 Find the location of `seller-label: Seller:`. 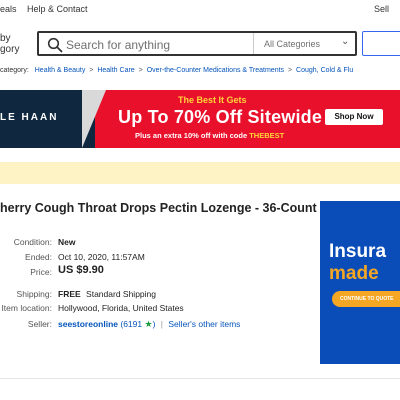

seller-label: Seller: is located at coordinates (39, 324).